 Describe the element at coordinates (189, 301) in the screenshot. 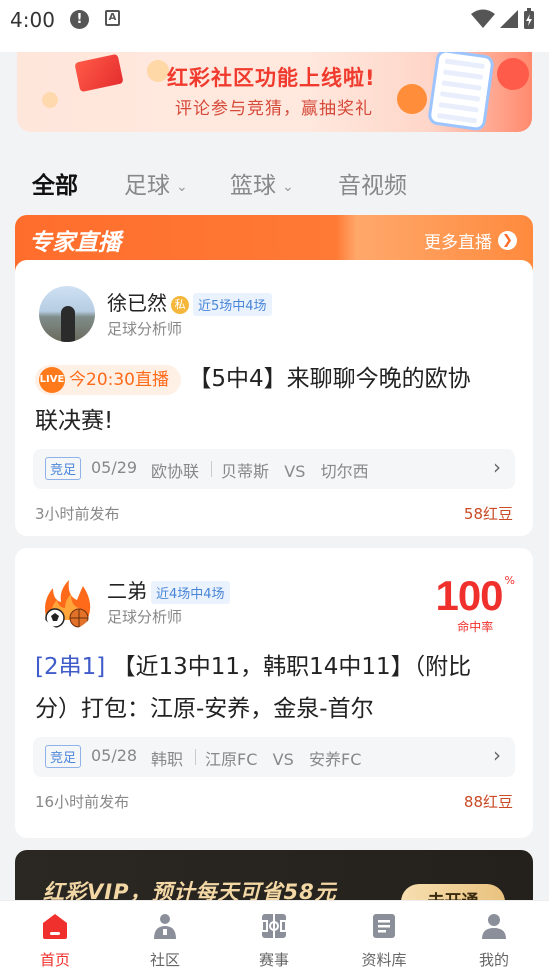

I see `author-row: 徐已然私近5场中4场` at that location.